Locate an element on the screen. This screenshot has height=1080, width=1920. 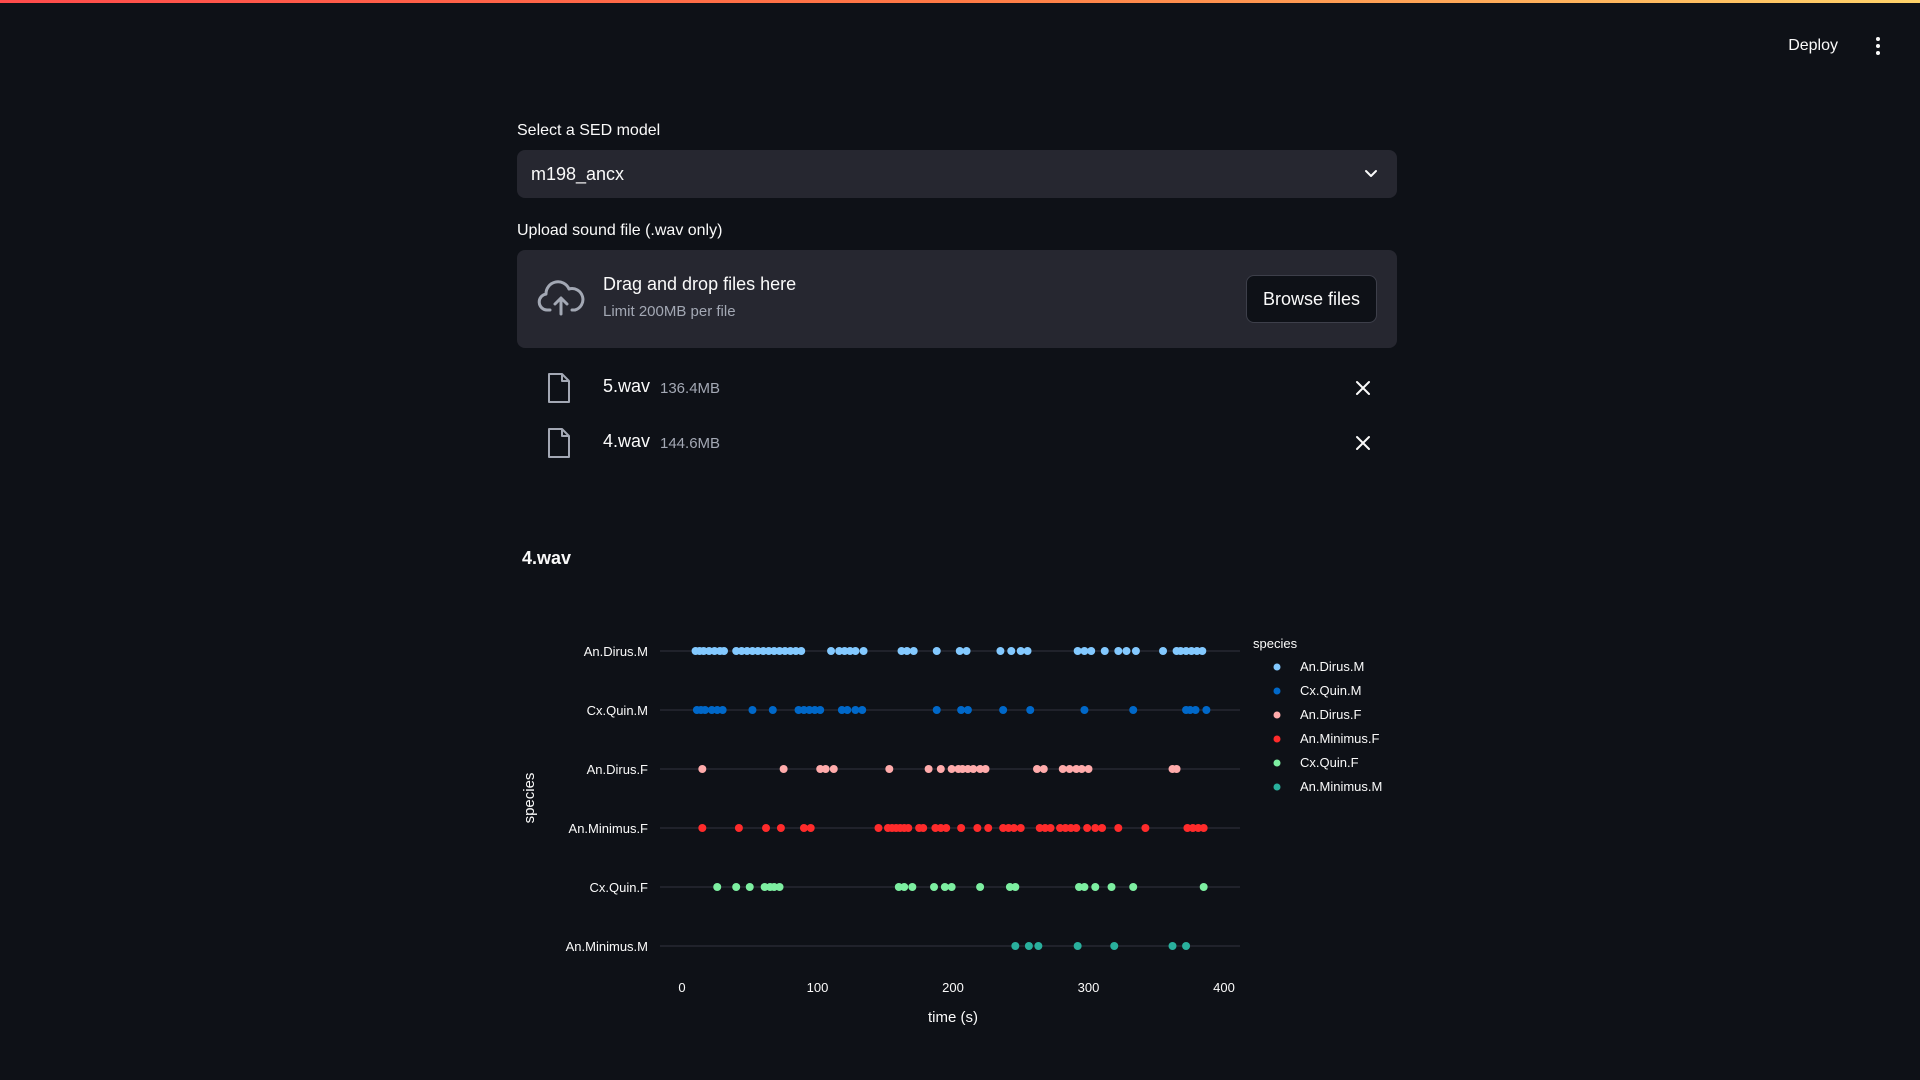
model-select-value: m198_ancx is located at coordinates (578, 173).